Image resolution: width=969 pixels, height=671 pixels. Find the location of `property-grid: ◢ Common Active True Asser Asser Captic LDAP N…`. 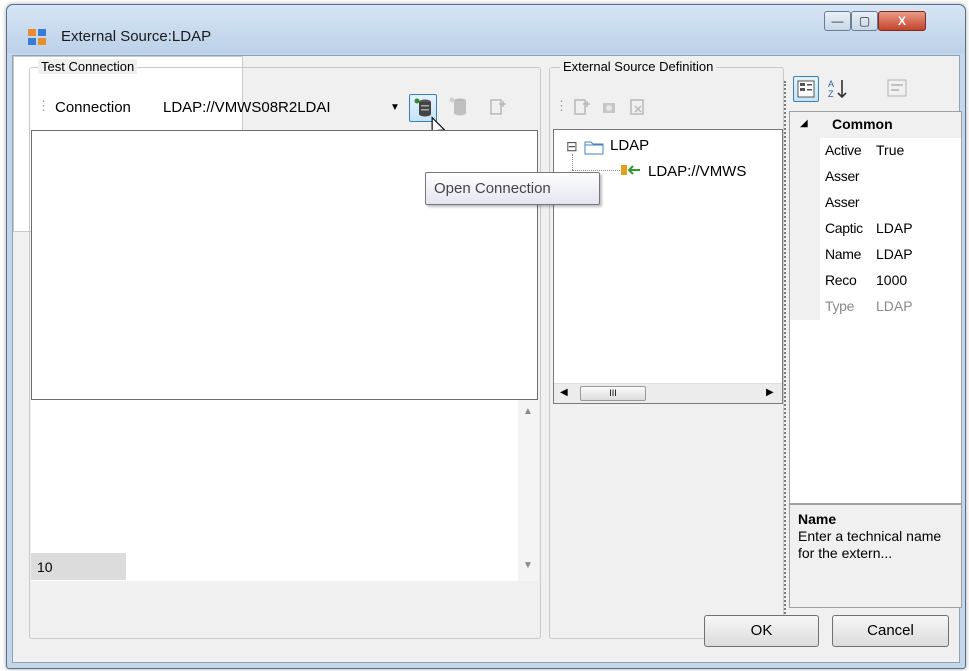

property-grid: ◢ Common Active True Asser Asser Captic LDAP N… is located at coordinates (875, 307).